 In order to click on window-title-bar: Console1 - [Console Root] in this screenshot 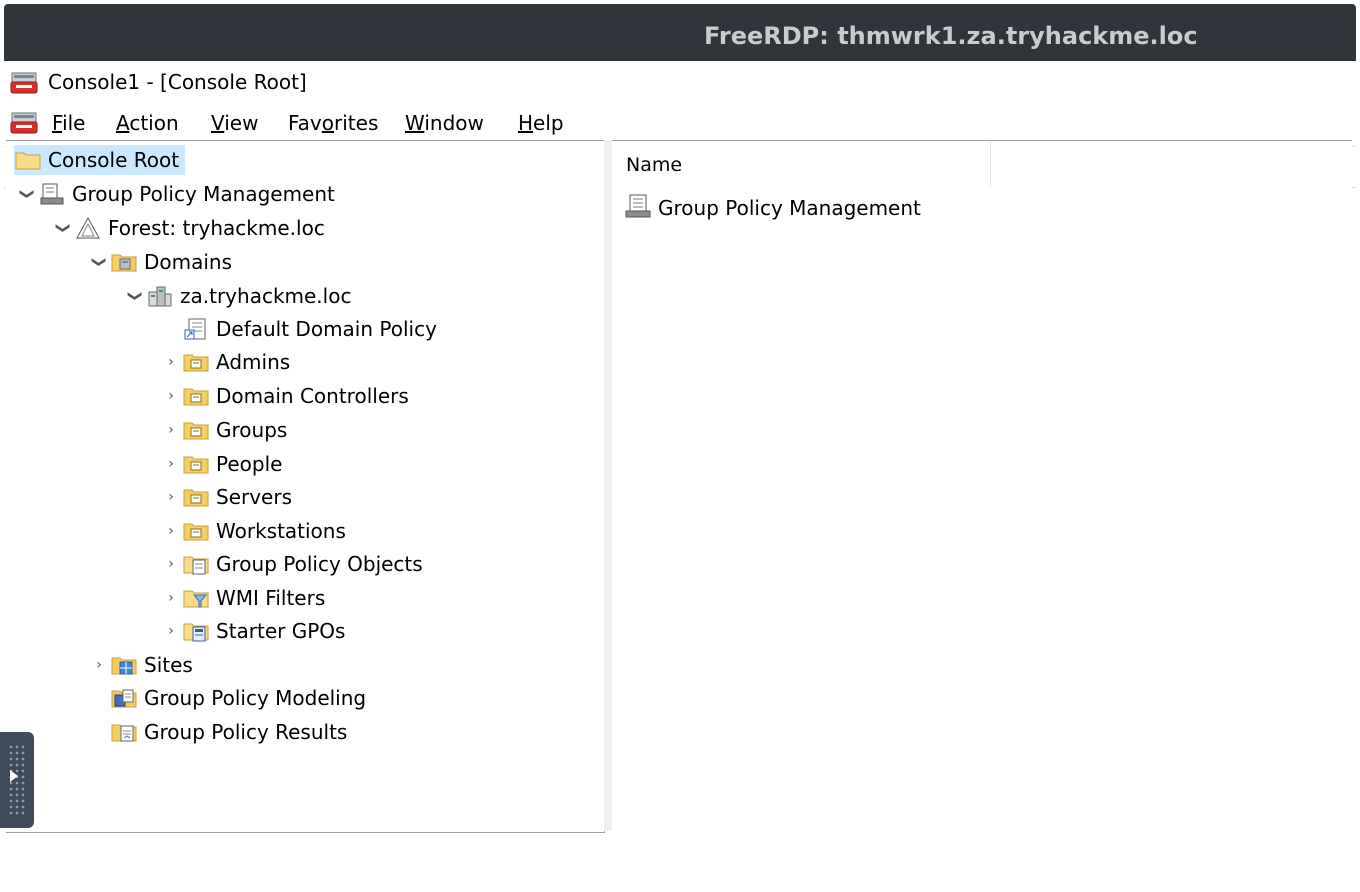, I will do `click(680, 82)`.